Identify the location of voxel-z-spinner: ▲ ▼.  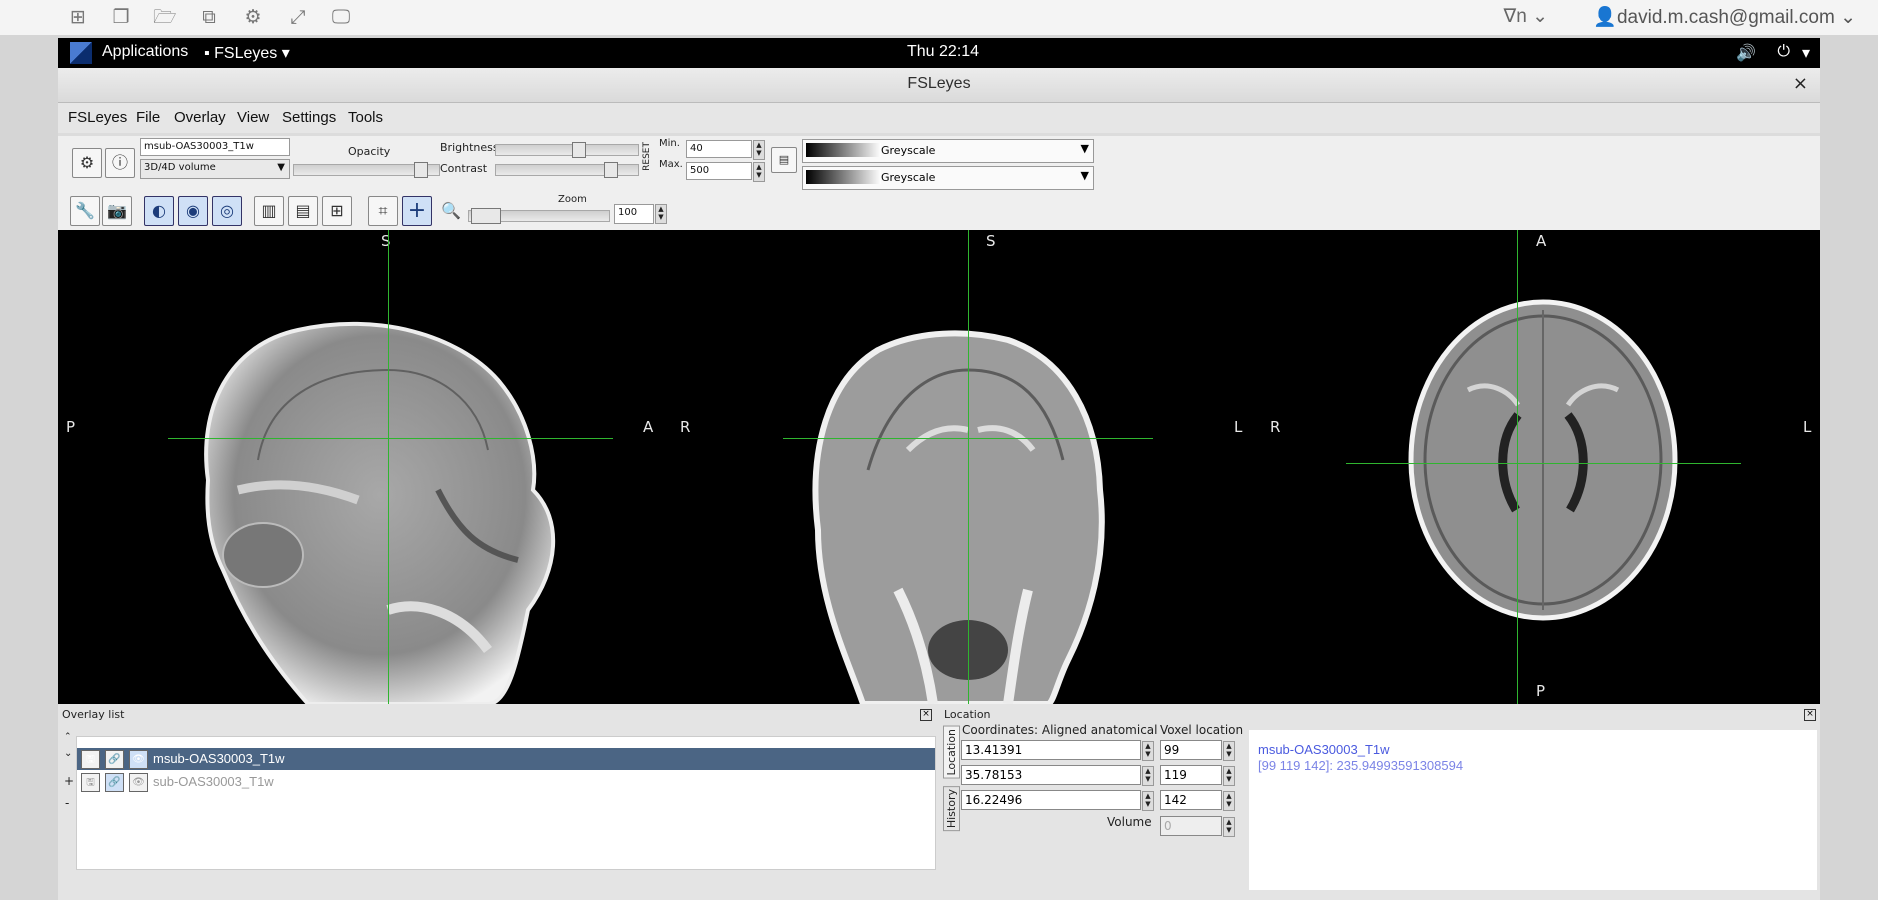
(1229, 801).